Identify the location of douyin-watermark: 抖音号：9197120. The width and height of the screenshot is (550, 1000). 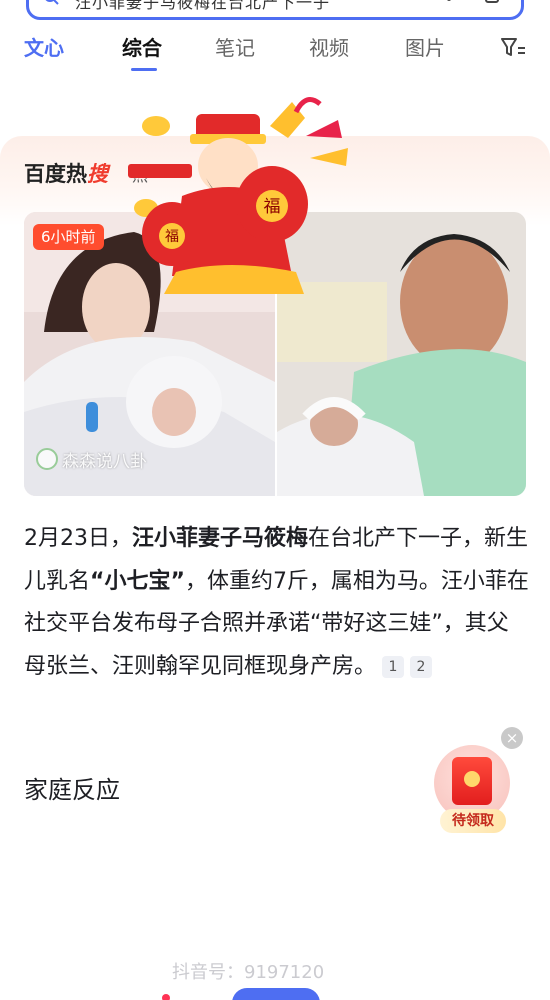
(248, 972).